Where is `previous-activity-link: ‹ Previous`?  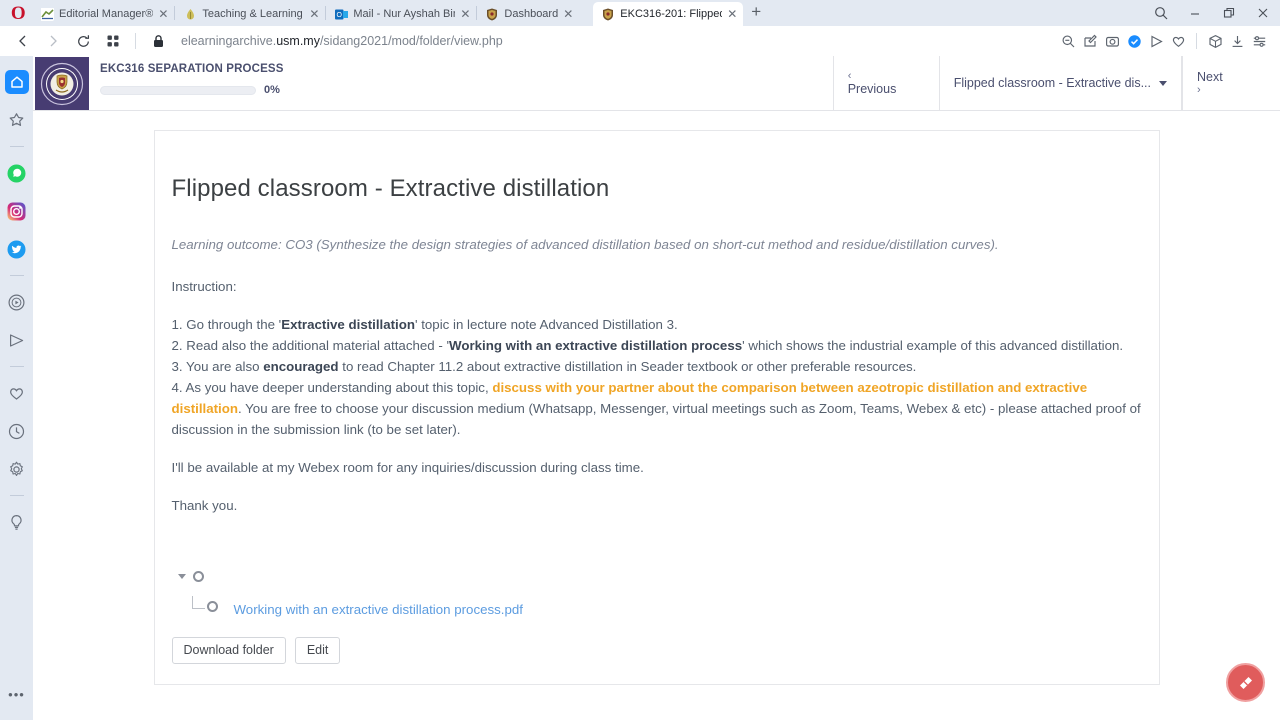 previous-activity-link: ‹ Previous is located at coordinates (885, 83).